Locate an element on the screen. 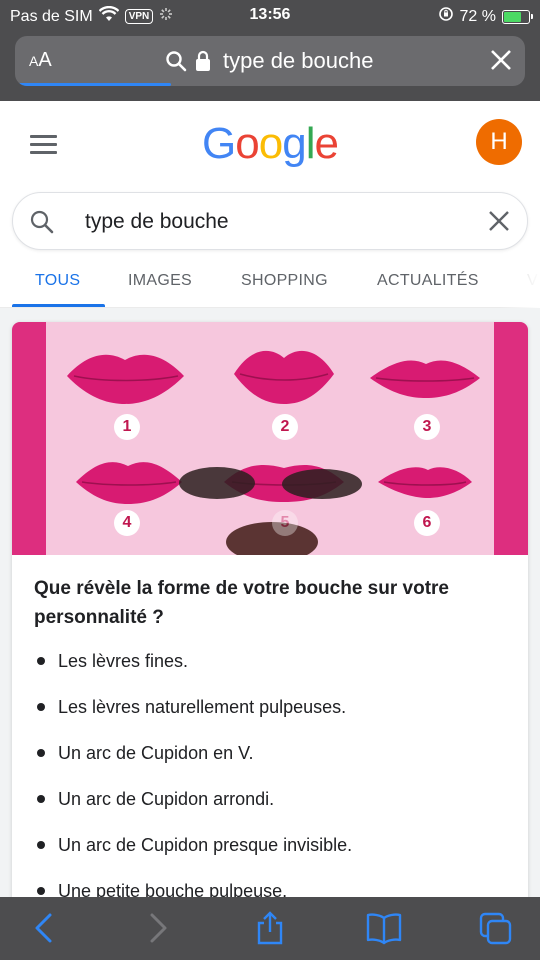 Image resolution: width=540 pixels, height=960 pixels. battery-percent: 72 % is located at coordinates (477, 16).